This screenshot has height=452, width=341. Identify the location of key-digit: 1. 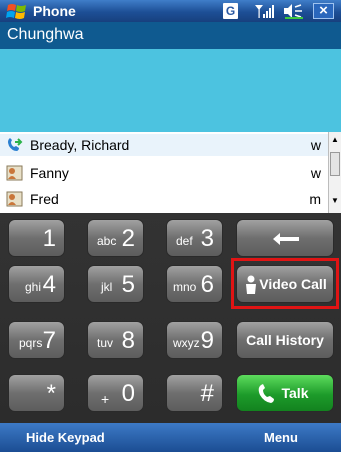
(49, 238).